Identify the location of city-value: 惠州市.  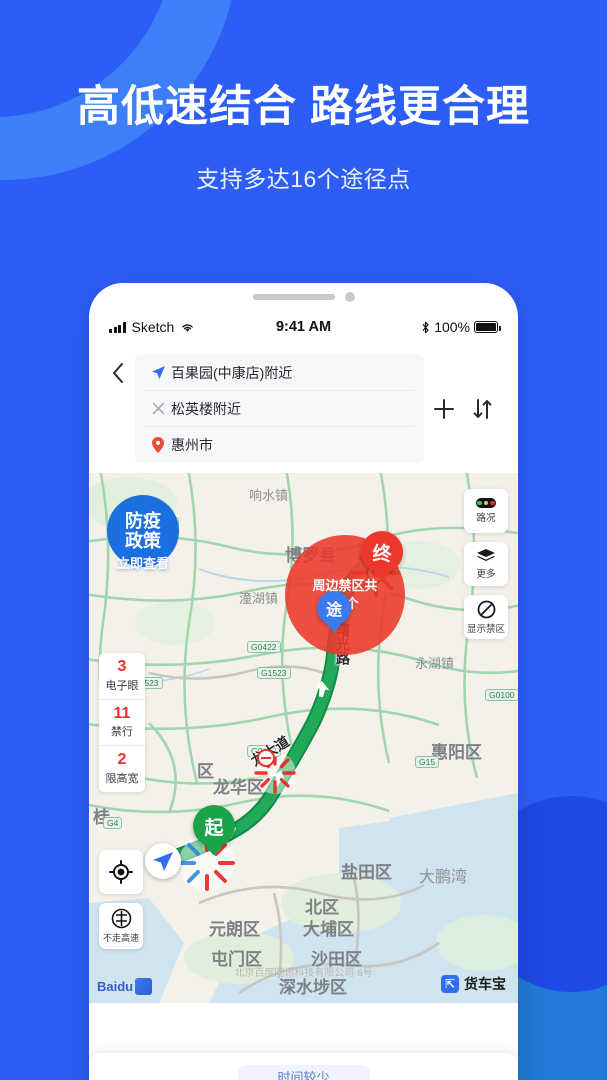
(192, 445).